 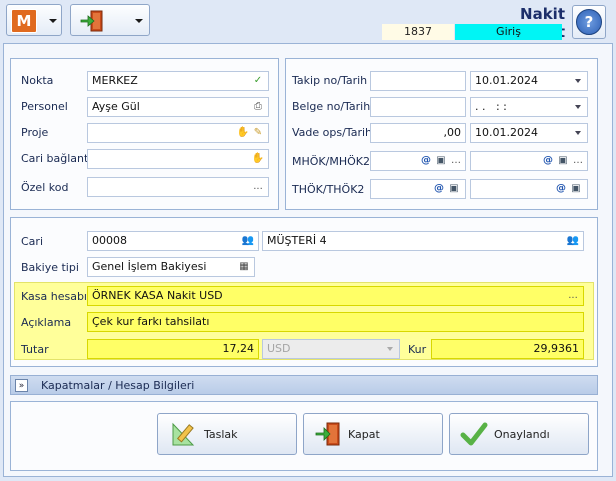 I want to click on calculator-icon: ▦, so click(x=244, y=267).